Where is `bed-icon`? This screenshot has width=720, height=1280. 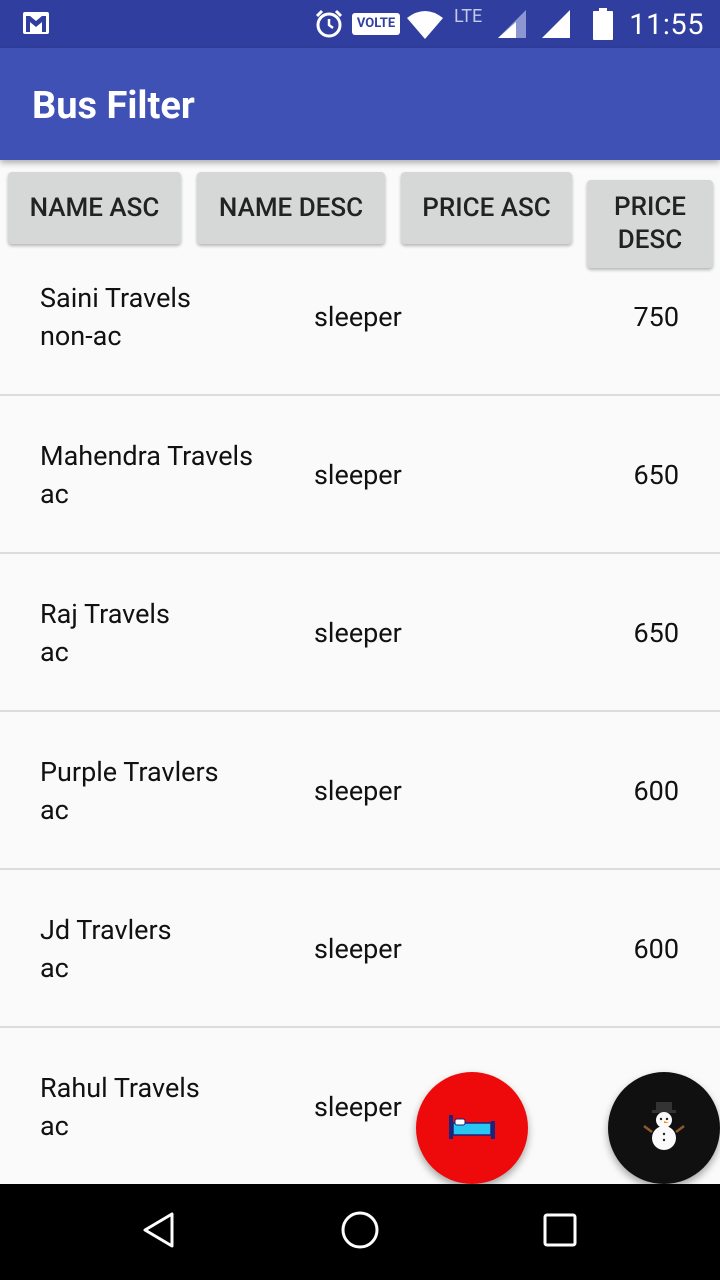
bed-icon is located at coordinates (472, 1128).